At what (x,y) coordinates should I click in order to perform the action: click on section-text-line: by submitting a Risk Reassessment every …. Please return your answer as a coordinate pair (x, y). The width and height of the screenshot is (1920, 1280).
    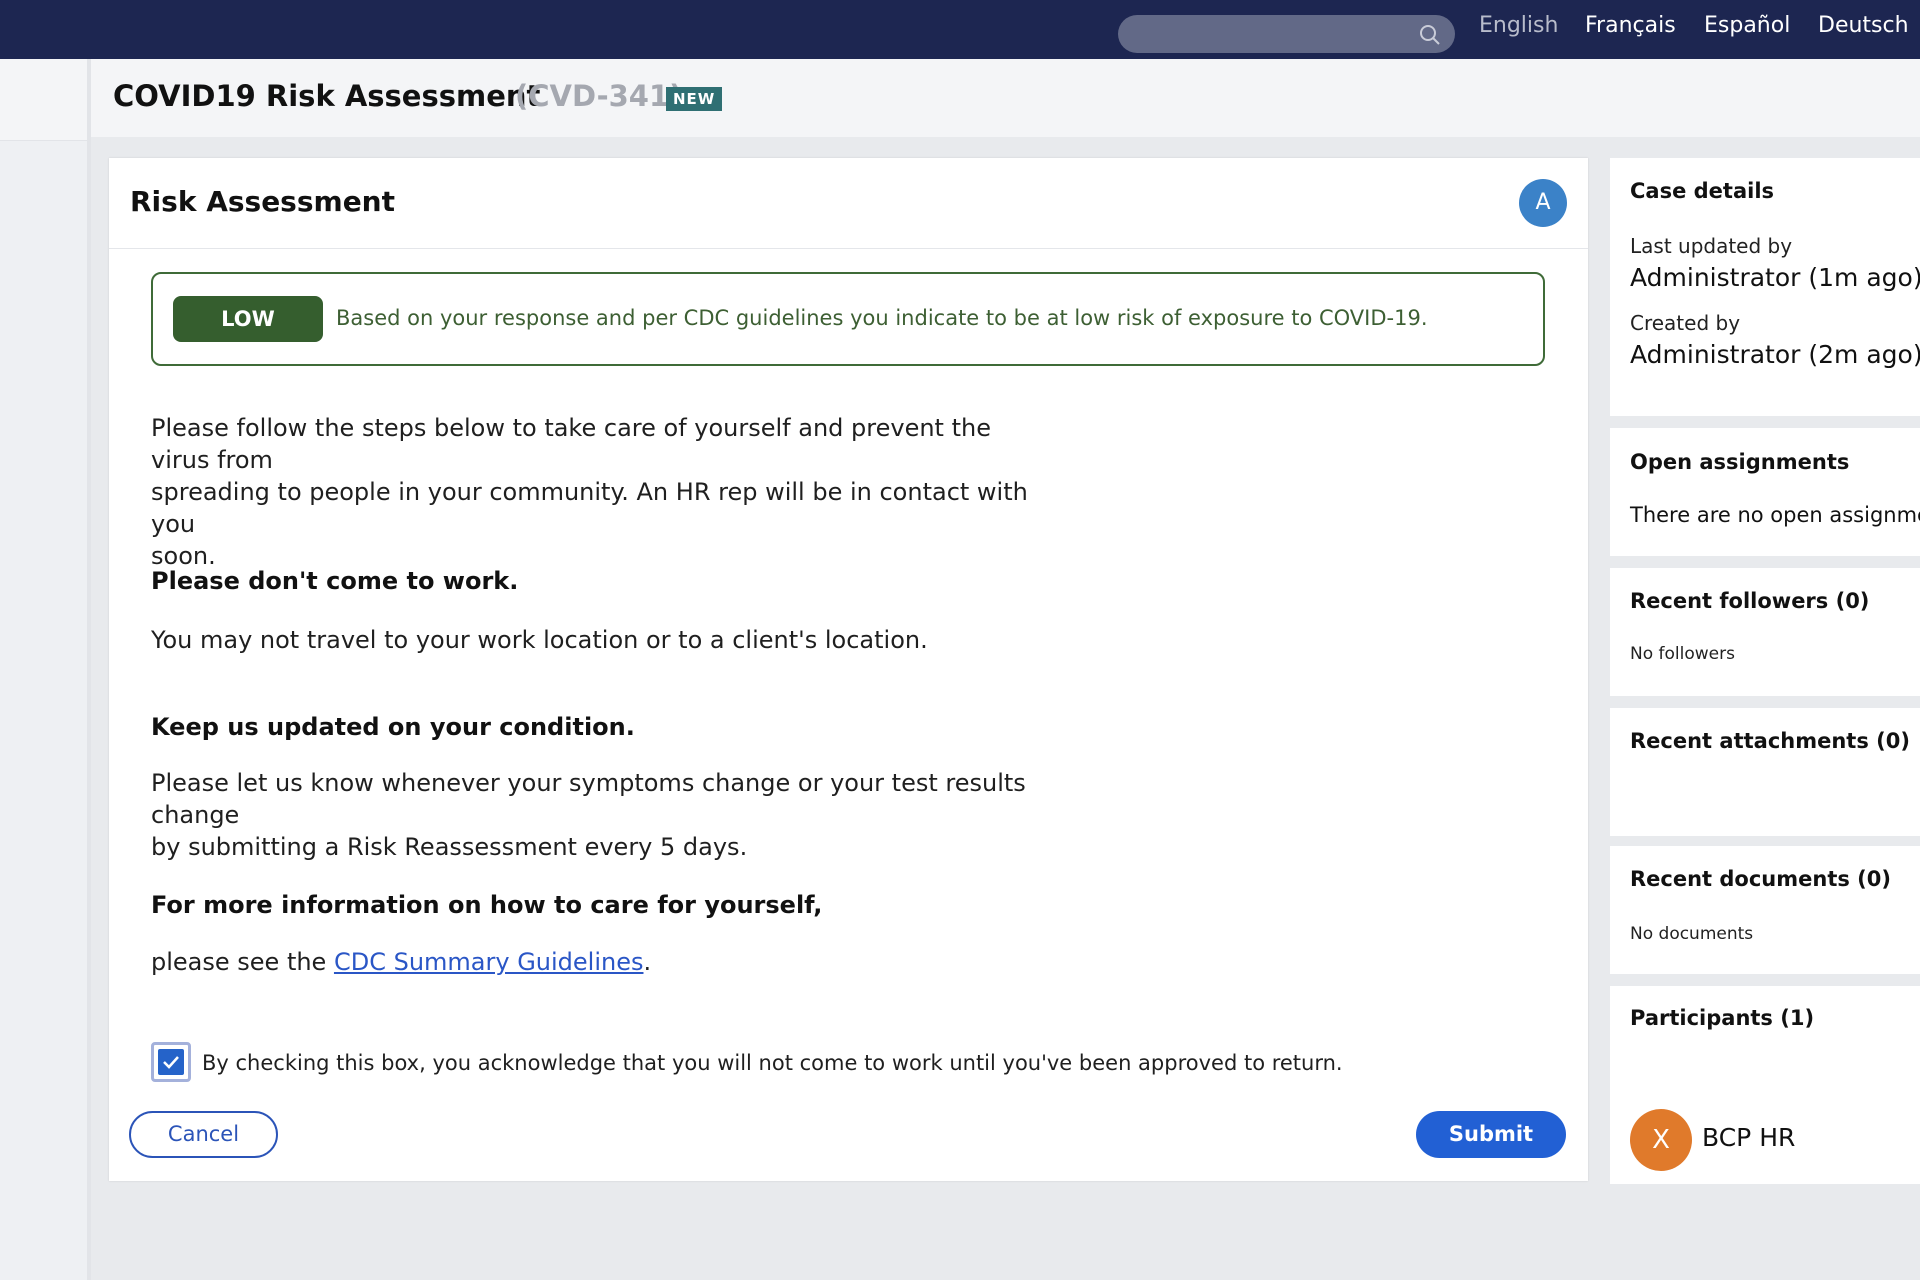
    Looking at the image, I should click on (449, 847).